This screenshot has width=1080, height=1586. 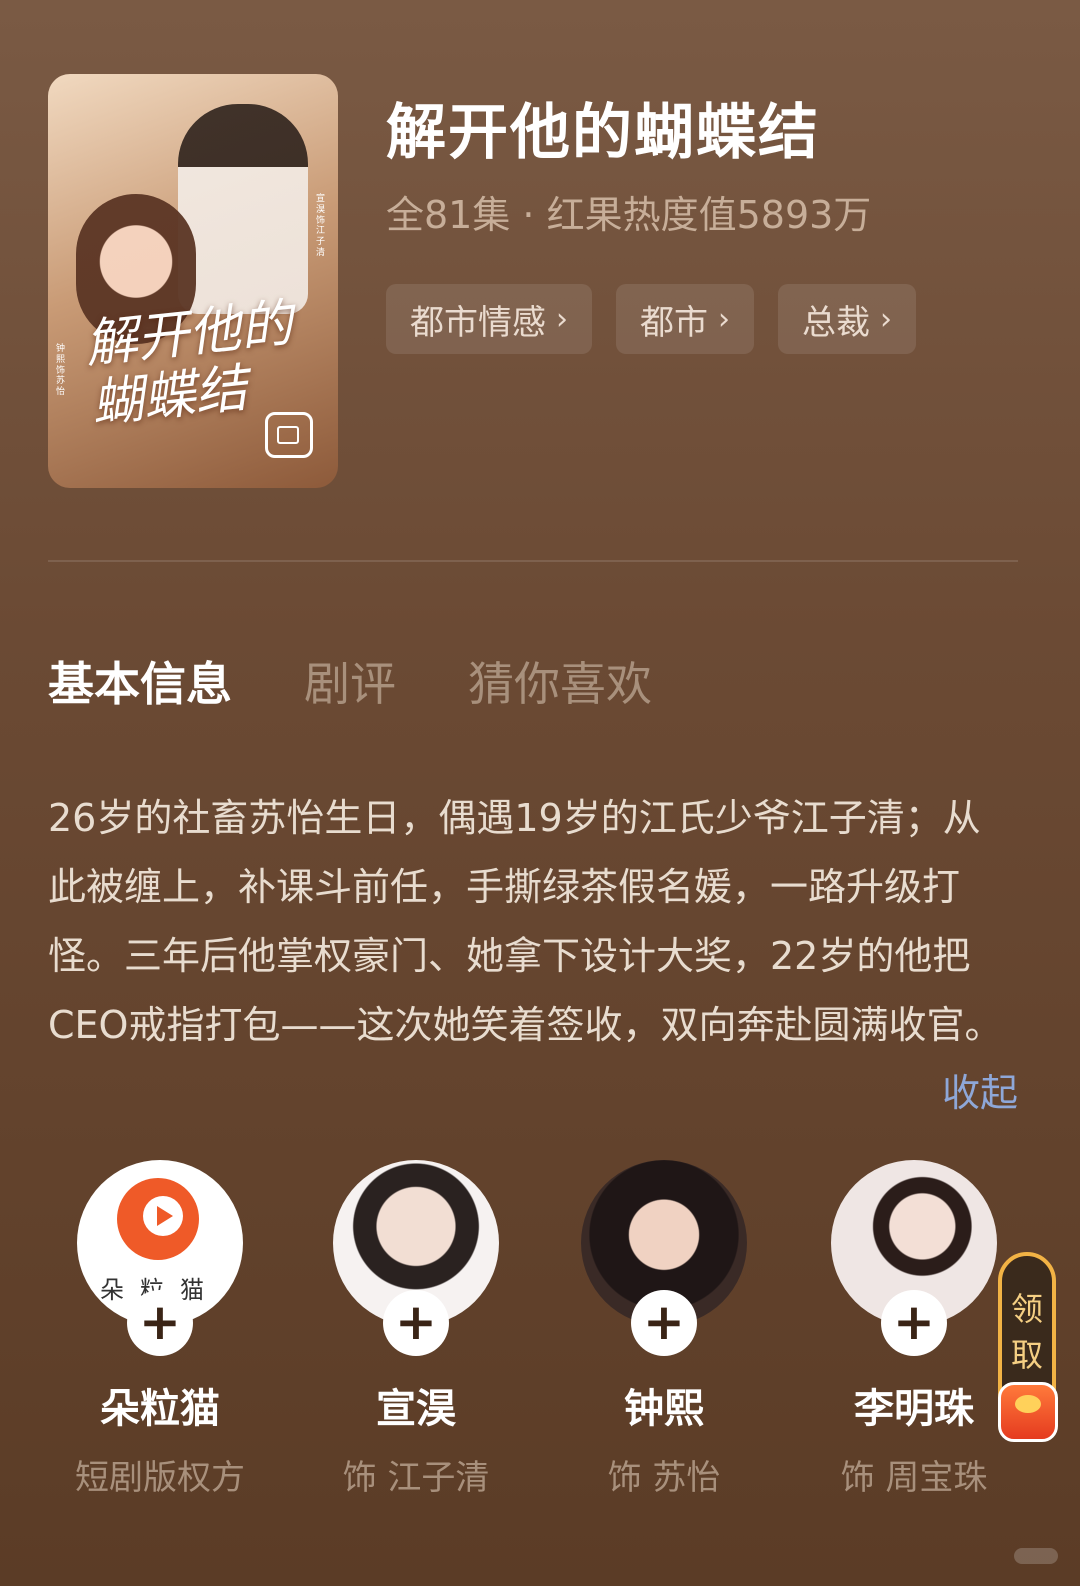 What do you see at coordinates (1028, 1412) in the screenshot?
I see `red-envelope-icon` at bounding box center [1028, 1412].